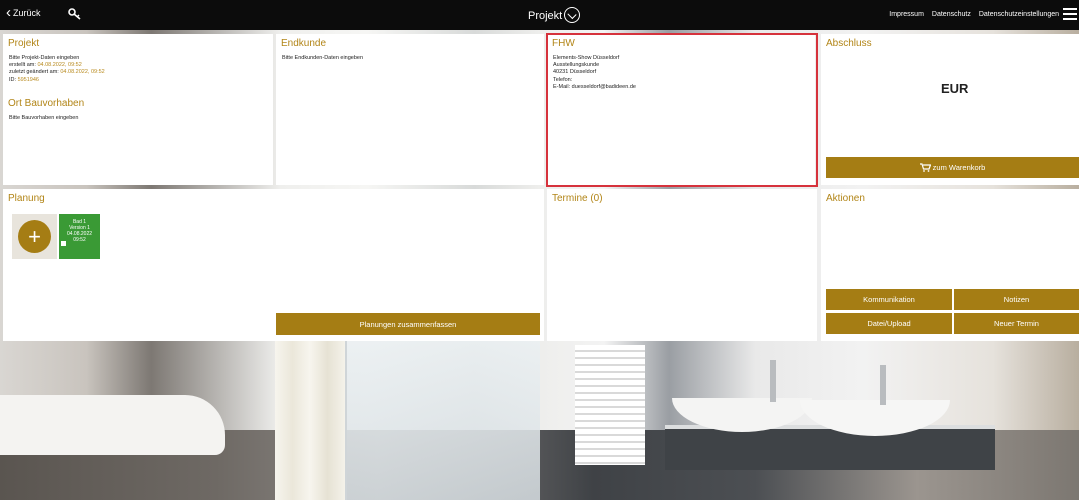 The width and height of the screenshot is (1079, 500). I want to click on chevron-left-icon: ‹, so click(8, 12).